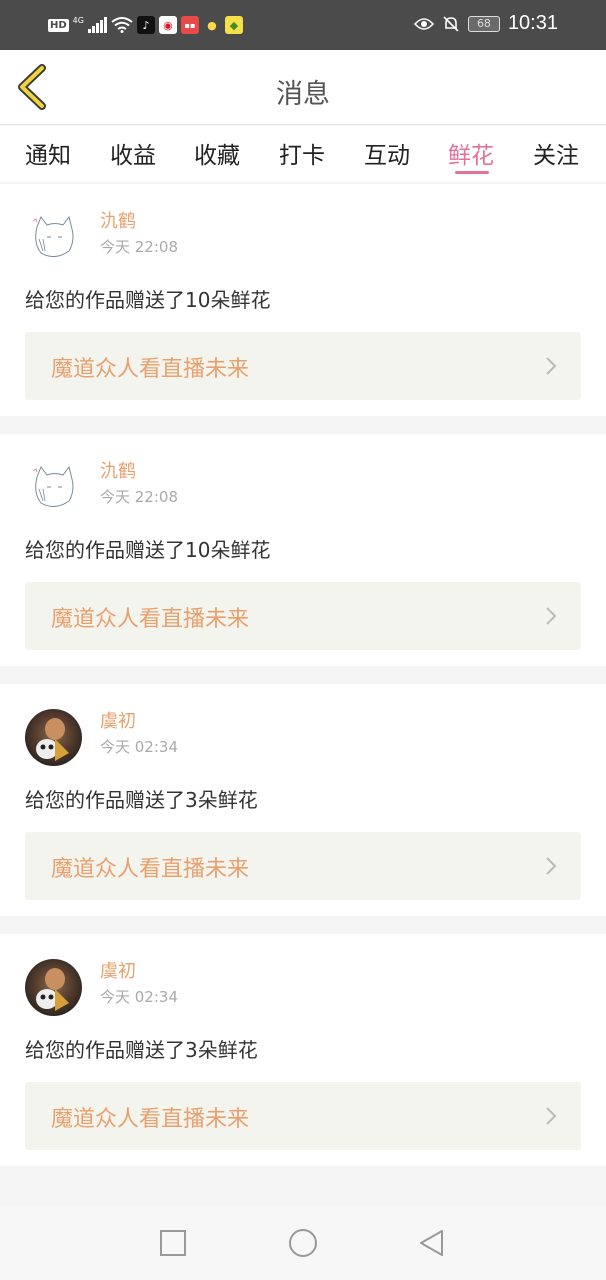  Describe the element at coordinates (303, 25) in the screenshot. I see `status-bar: HD 4G ♪ ◉ ▪▪ ● ◆ 68 10:31` at that location.